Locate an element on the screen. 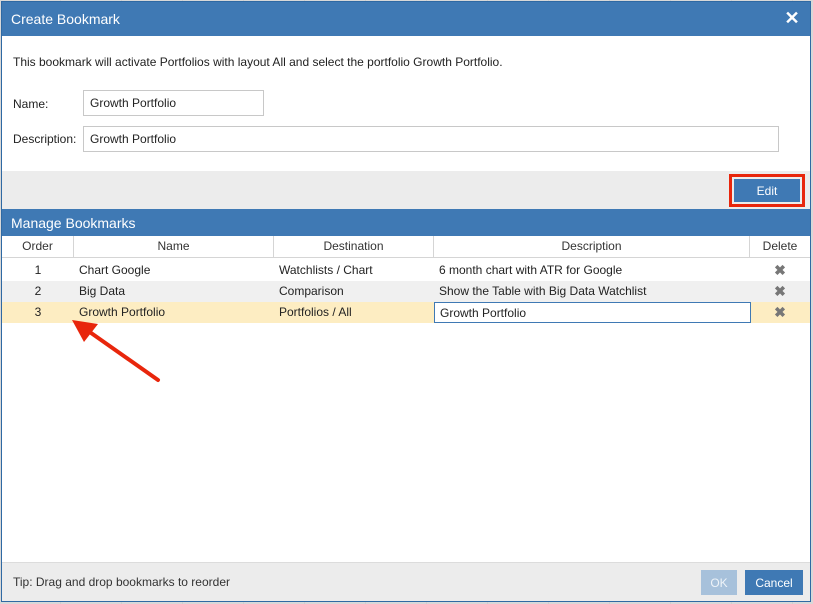  destination-cell: Watchlists / Chart is located at coordinates (326, 270).